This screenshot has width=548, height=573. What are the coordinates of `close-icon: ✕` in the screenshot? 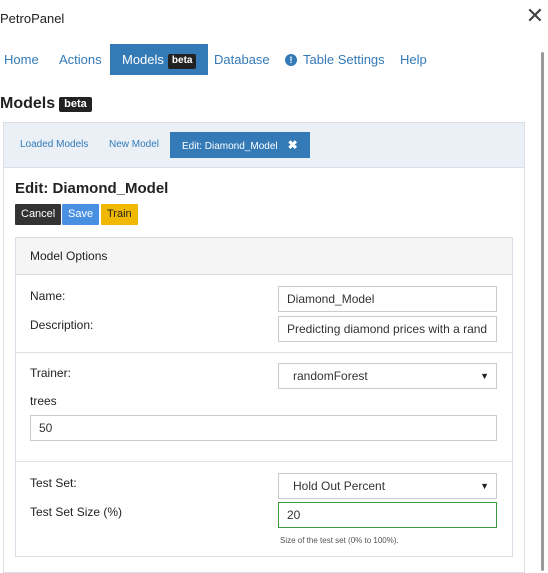 It's located at (535, 17).